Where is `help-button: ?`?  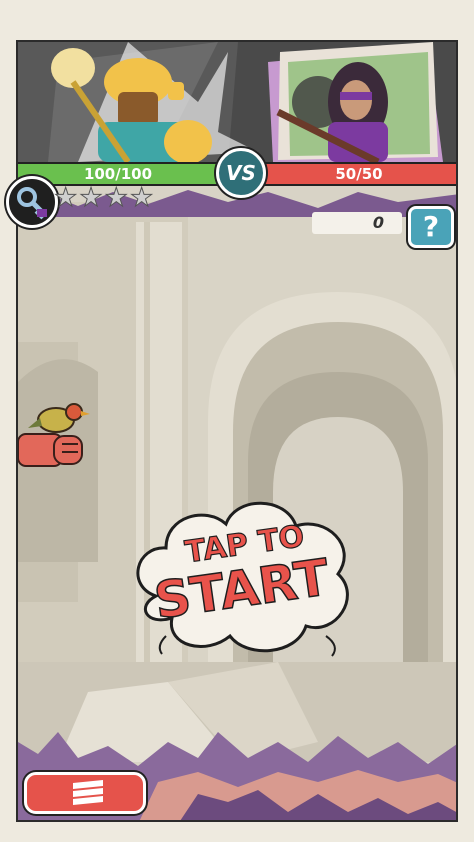 help-button: ? is located at coordinates (431, 227).